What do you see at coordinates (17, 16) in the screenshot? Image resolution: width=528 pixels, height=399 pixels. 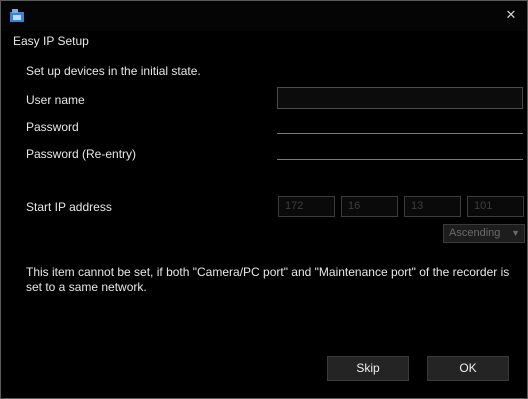 I see `app-icon` at bounding box center [17, 16].